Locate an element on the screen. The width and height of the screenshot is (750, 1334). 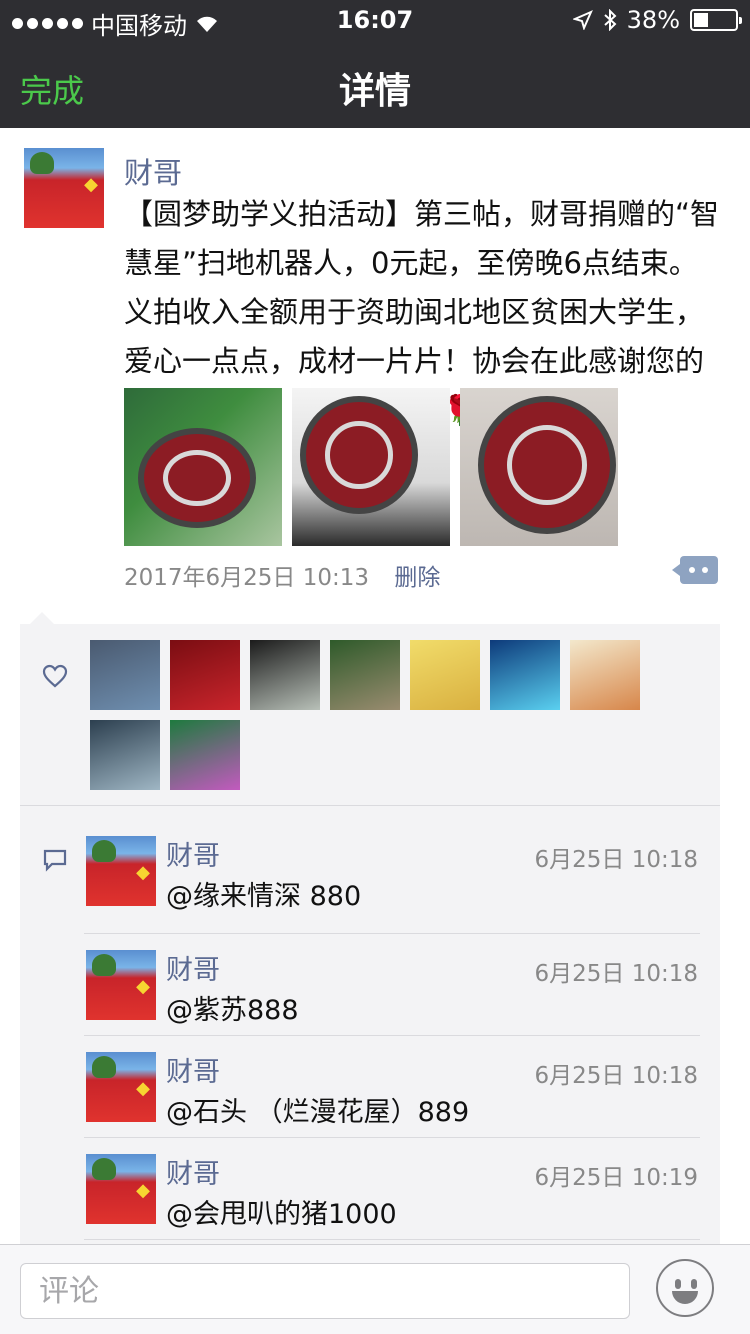
delete-link: 删除 is located at coordinates (417, 578).